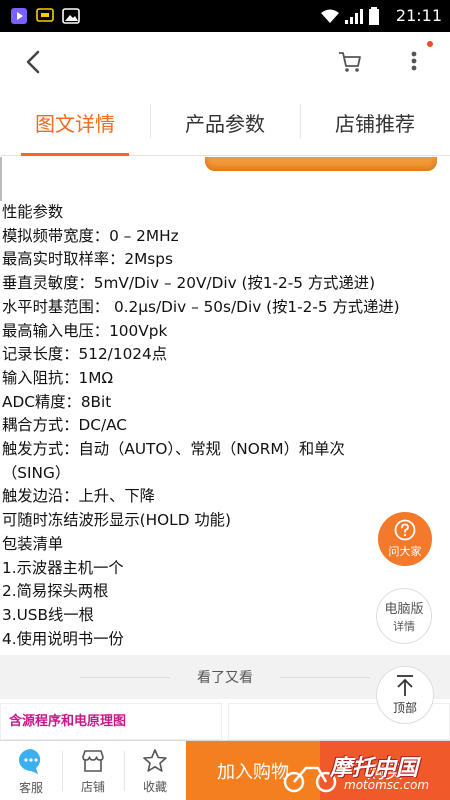 Image resolution: width=450 pixels, height=800 pixels. I want to click on details-label: 详情, so click(404, 626).